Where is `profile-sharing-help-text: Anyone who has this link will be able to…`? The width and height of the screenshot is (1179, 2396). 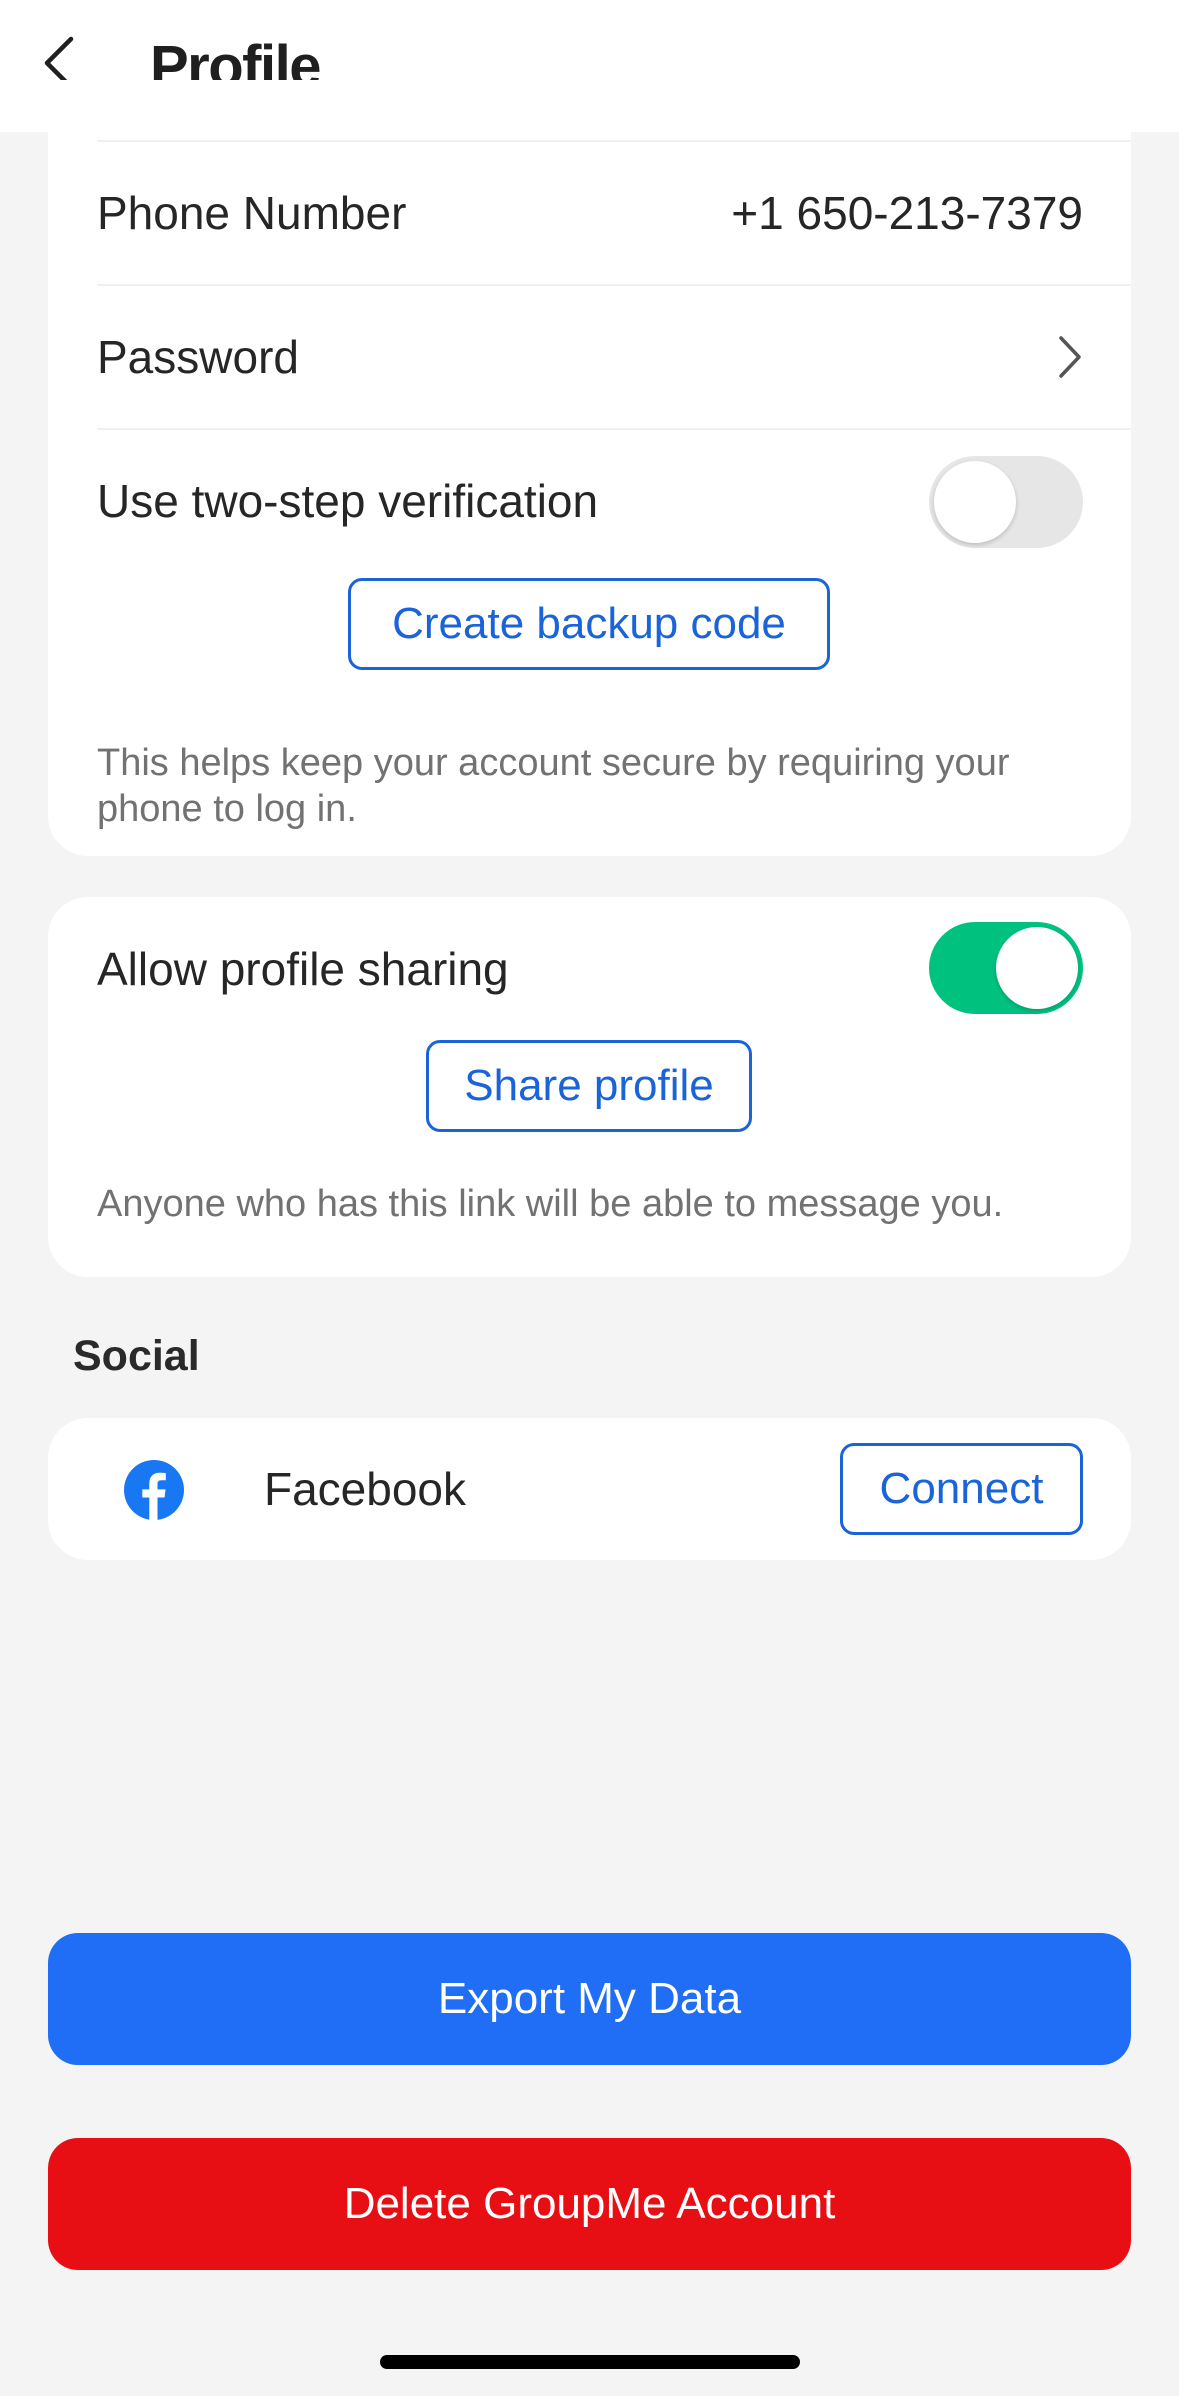
profile-sharing-help-text: Anyone who has this link will be able to… is located at coordinates (550, 1204).